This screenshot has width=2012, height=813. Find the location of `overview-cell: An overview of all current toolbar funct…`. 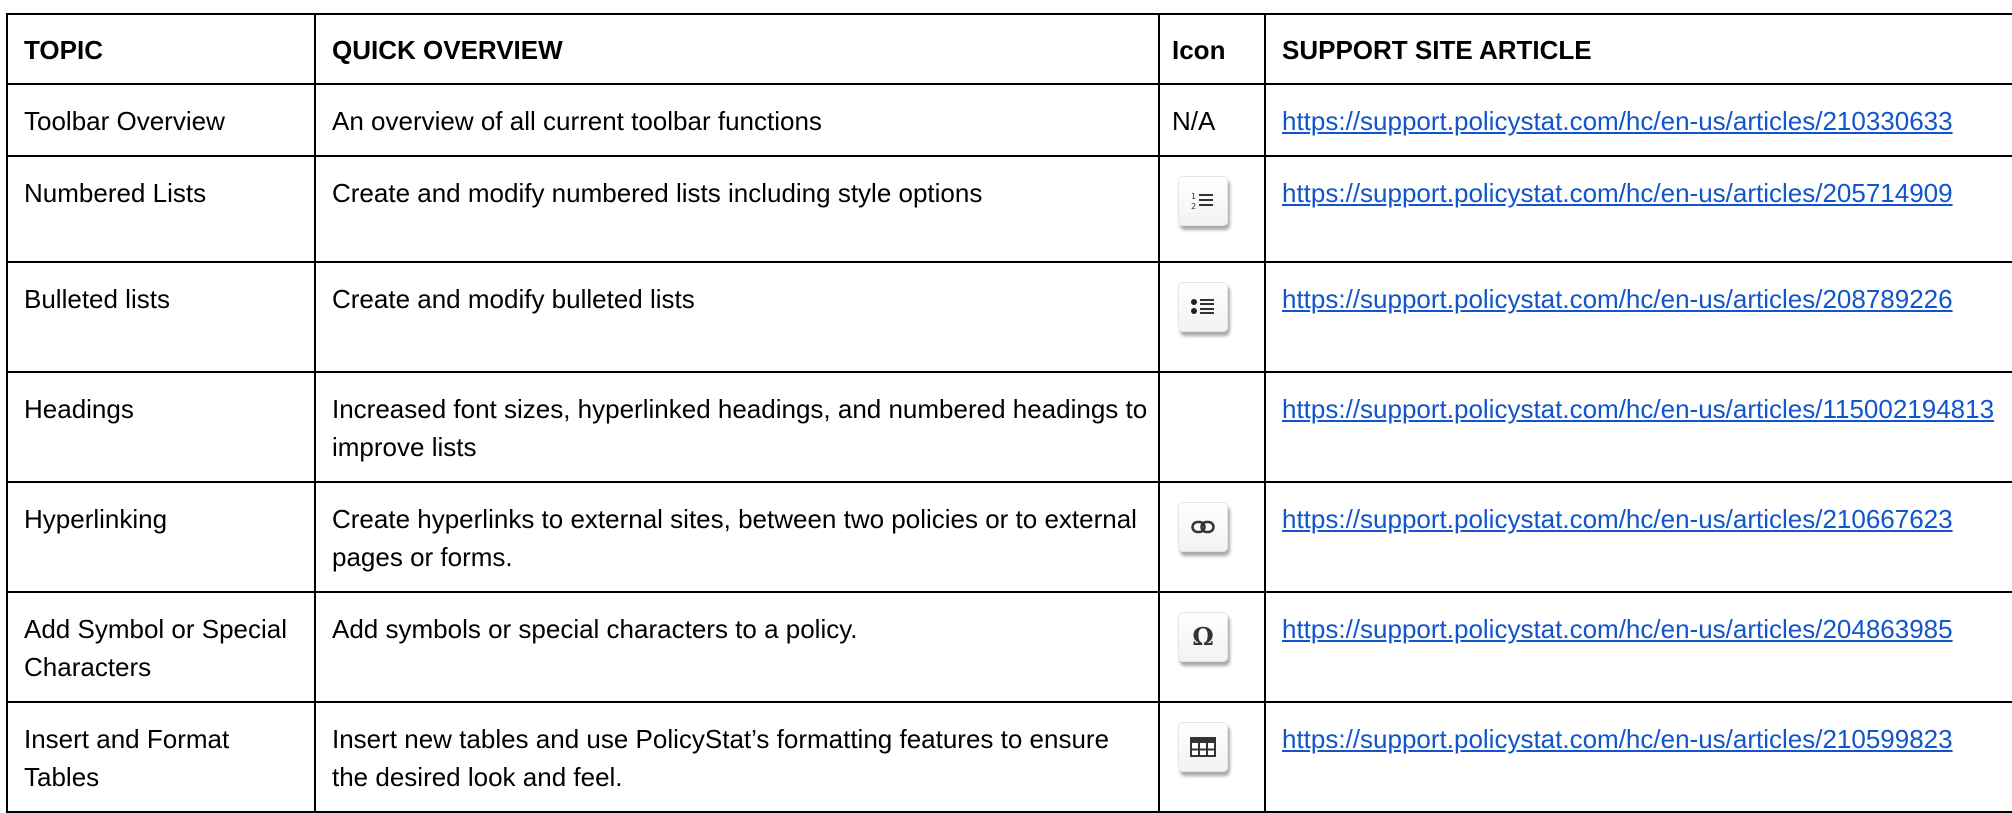

overview-cell: An overview of all current toolbar funct… is located at coordinates (737, 120).